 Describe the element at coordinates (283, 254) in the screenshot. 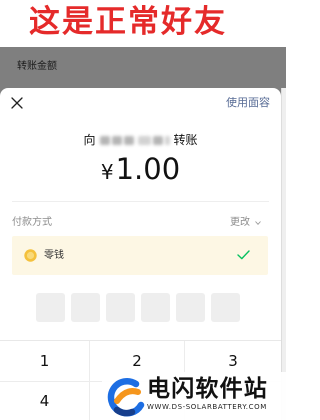

I see `screen-edge` at that location.